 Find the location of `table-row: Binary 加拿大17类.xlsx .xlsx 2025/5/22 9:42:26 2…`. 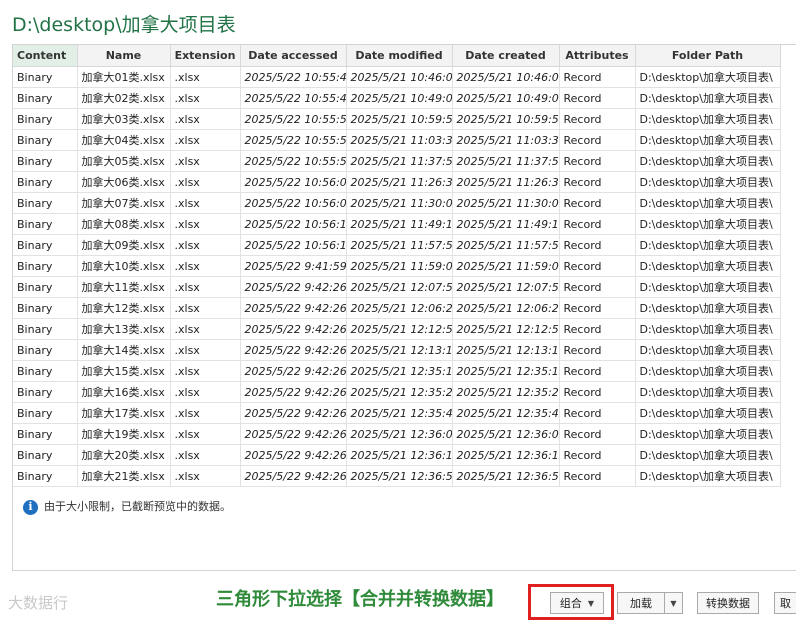

table-row: Binary 加拿大17类.xlsx .xlsx 2025/5/22 9:42:26 2… is located at coordinates (397, 413).